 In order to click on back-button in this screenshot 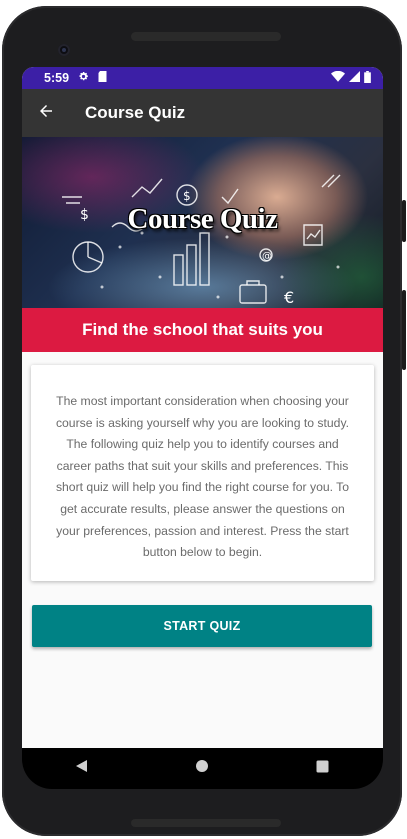, I will do `click(46, 113)`.